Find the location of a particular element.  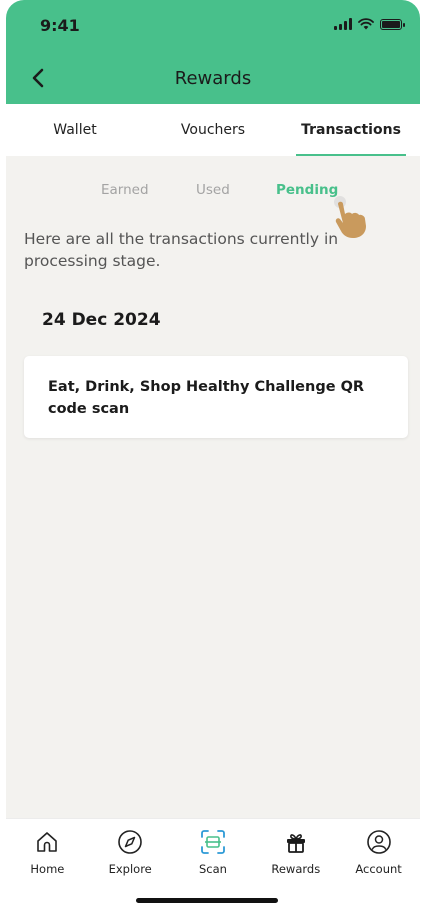

nav-scan: Scan is located at coordinates (213, 849).